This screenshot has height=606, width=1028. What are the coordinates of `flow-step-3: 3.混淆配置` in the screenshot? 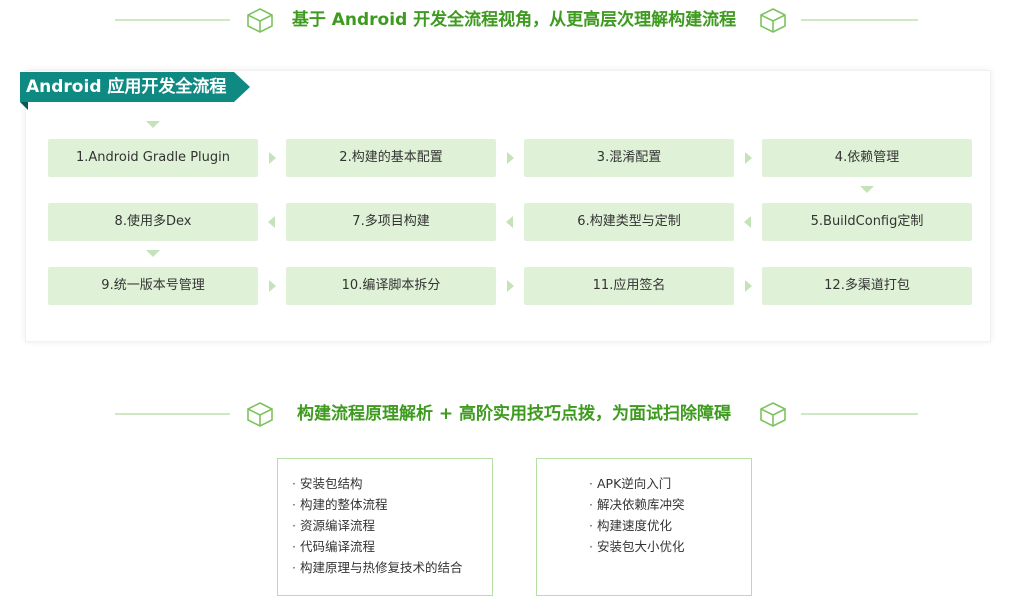 It's located at (629, 158).